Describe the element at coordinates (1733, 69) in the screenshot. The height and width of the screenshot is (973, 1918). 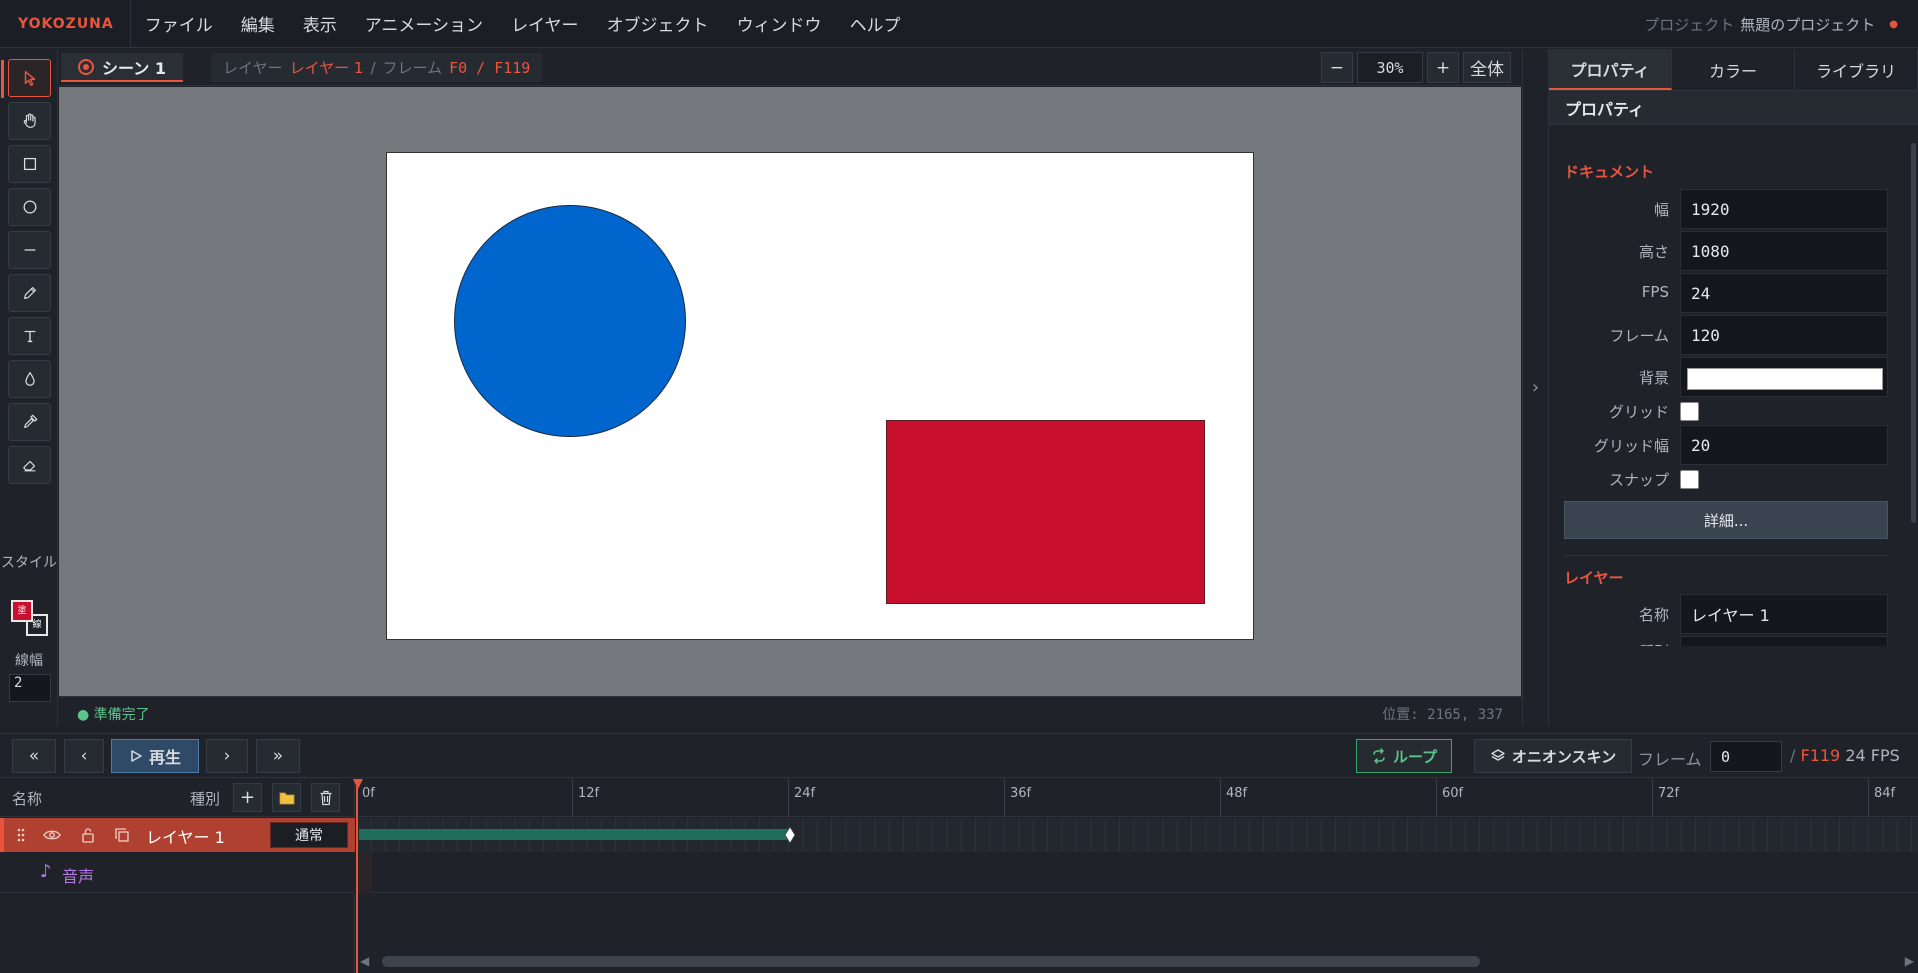
I see `tab-color: カラー` at that location.